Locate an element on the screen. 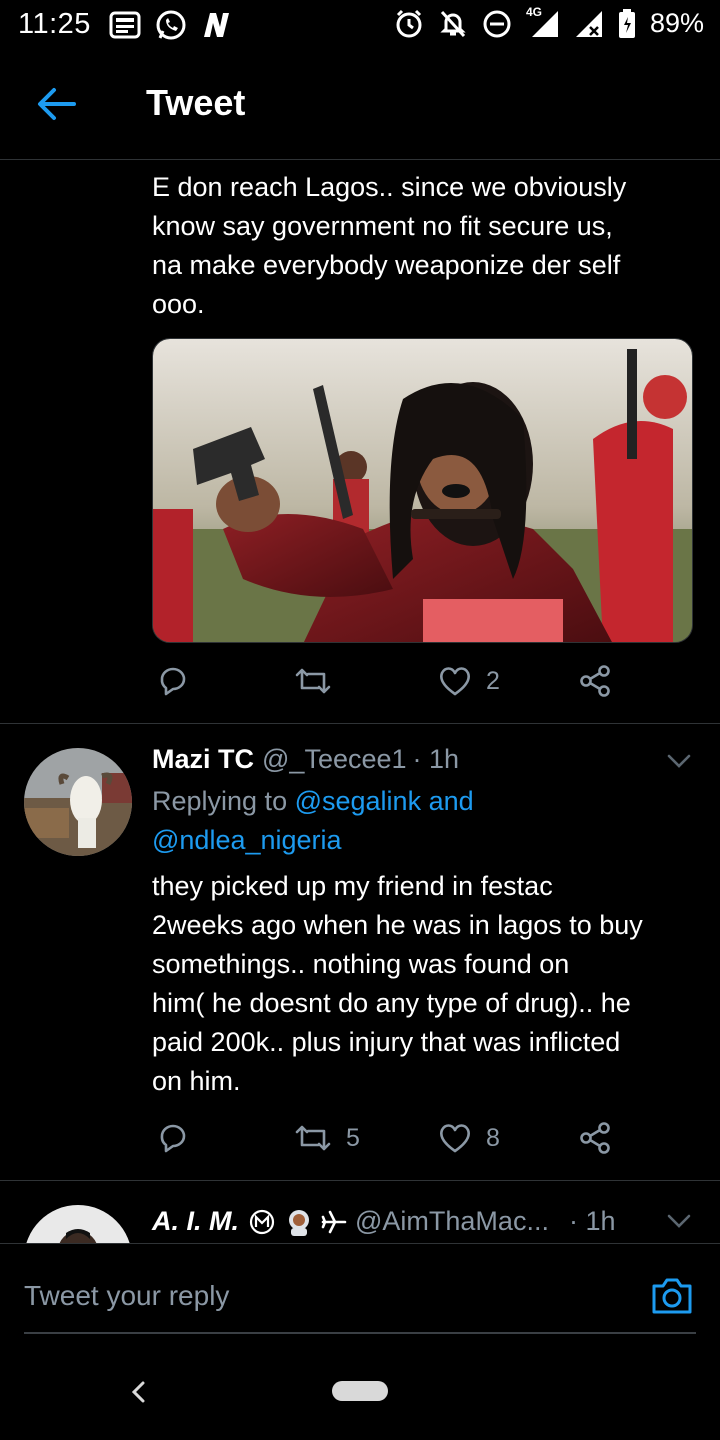 This screenshot has height=1440, width=720. system-navigation-bar is located at coordinates (360, 1391).